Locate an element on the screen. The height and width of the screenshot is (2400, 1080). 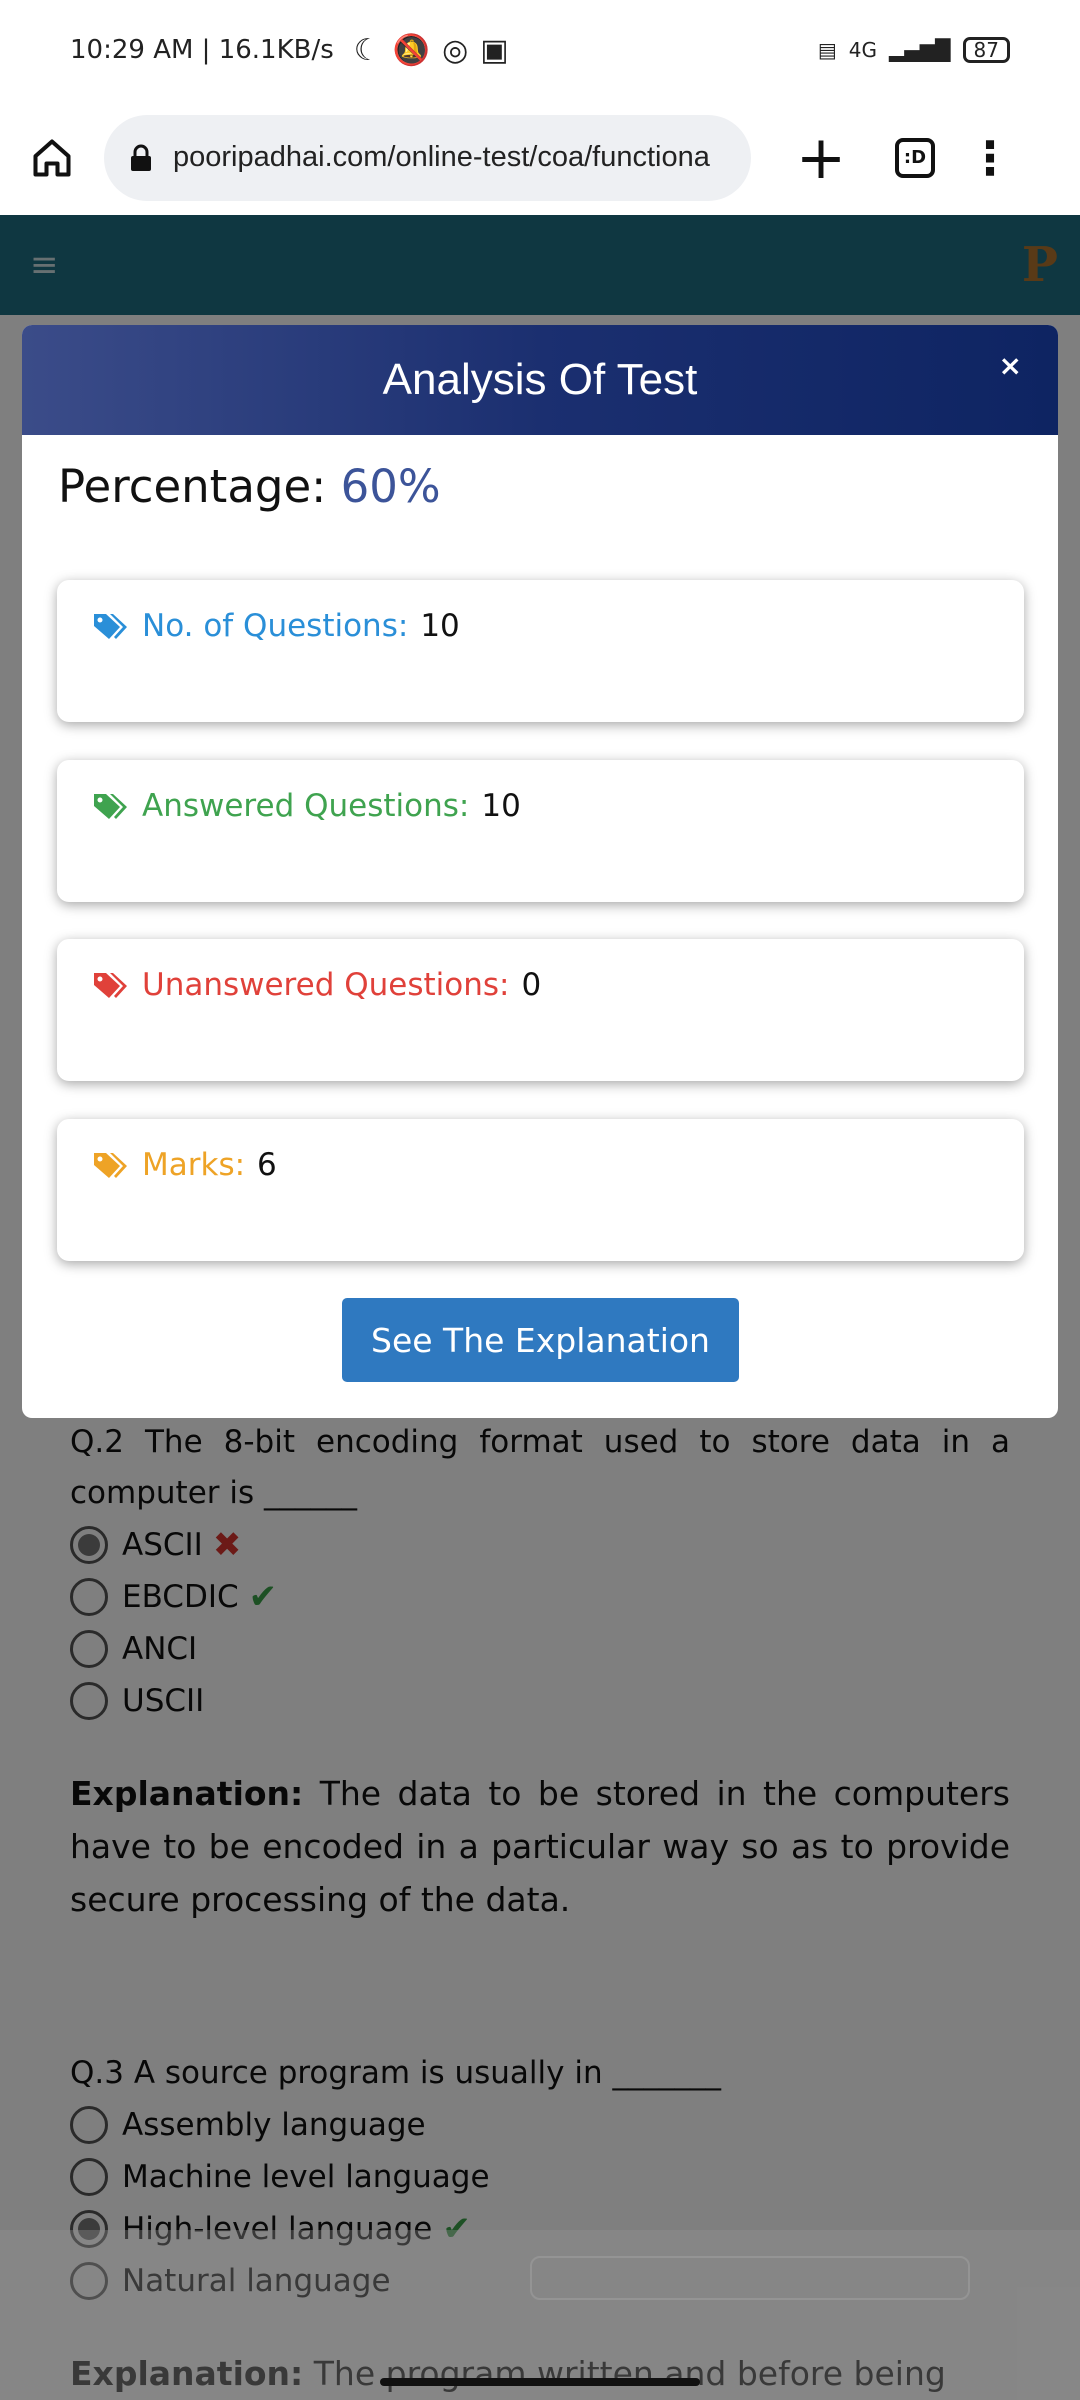
card-label: Marks: is located at coordinates (194, 1165).